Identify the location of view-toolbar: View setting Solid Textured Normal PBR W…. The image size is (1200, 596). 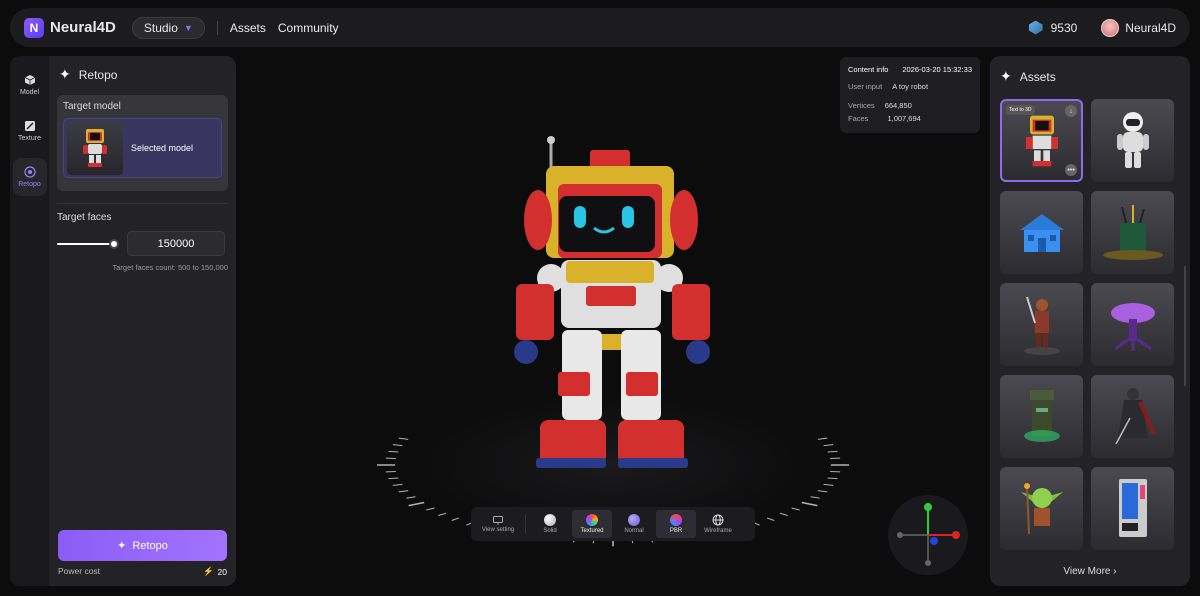
(613, 524).